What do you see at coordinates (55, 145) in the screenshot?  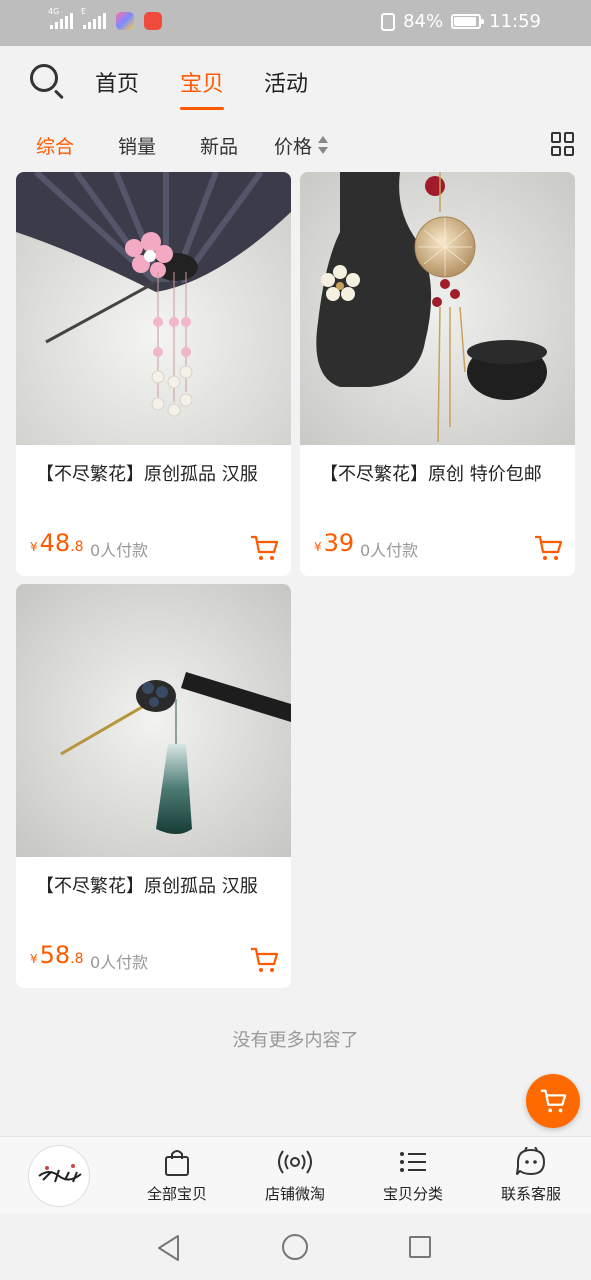 I see `sort-comprehensive: 综合` at bounding box center [55, 145].